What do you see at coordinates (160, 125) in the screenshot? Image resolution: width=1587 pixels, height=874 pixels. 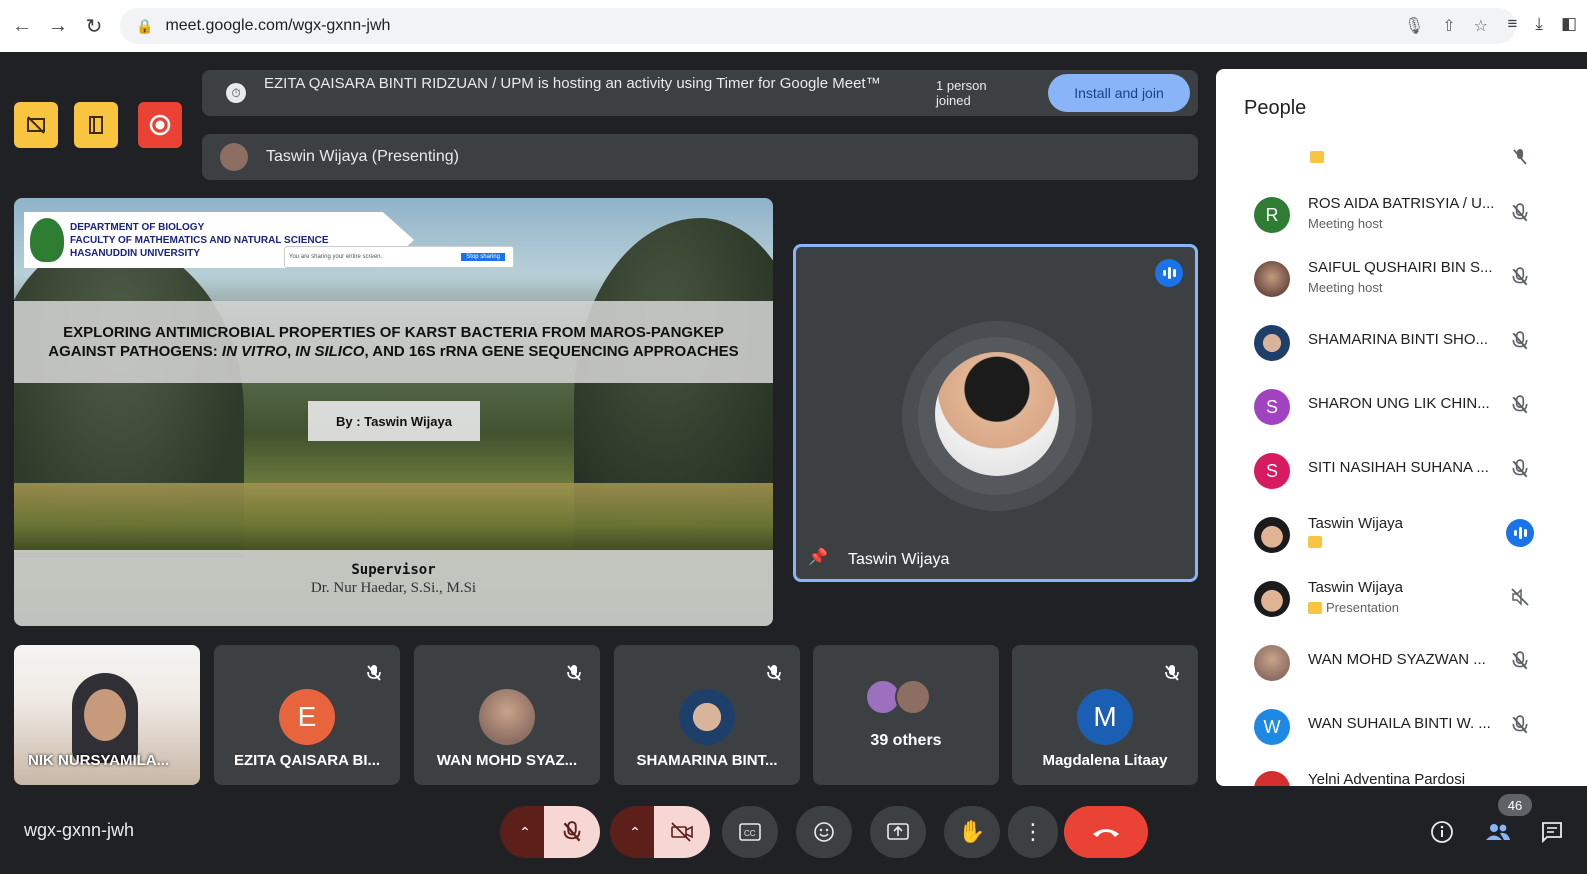 I see `recording-button` at bounding box center [160, 125].